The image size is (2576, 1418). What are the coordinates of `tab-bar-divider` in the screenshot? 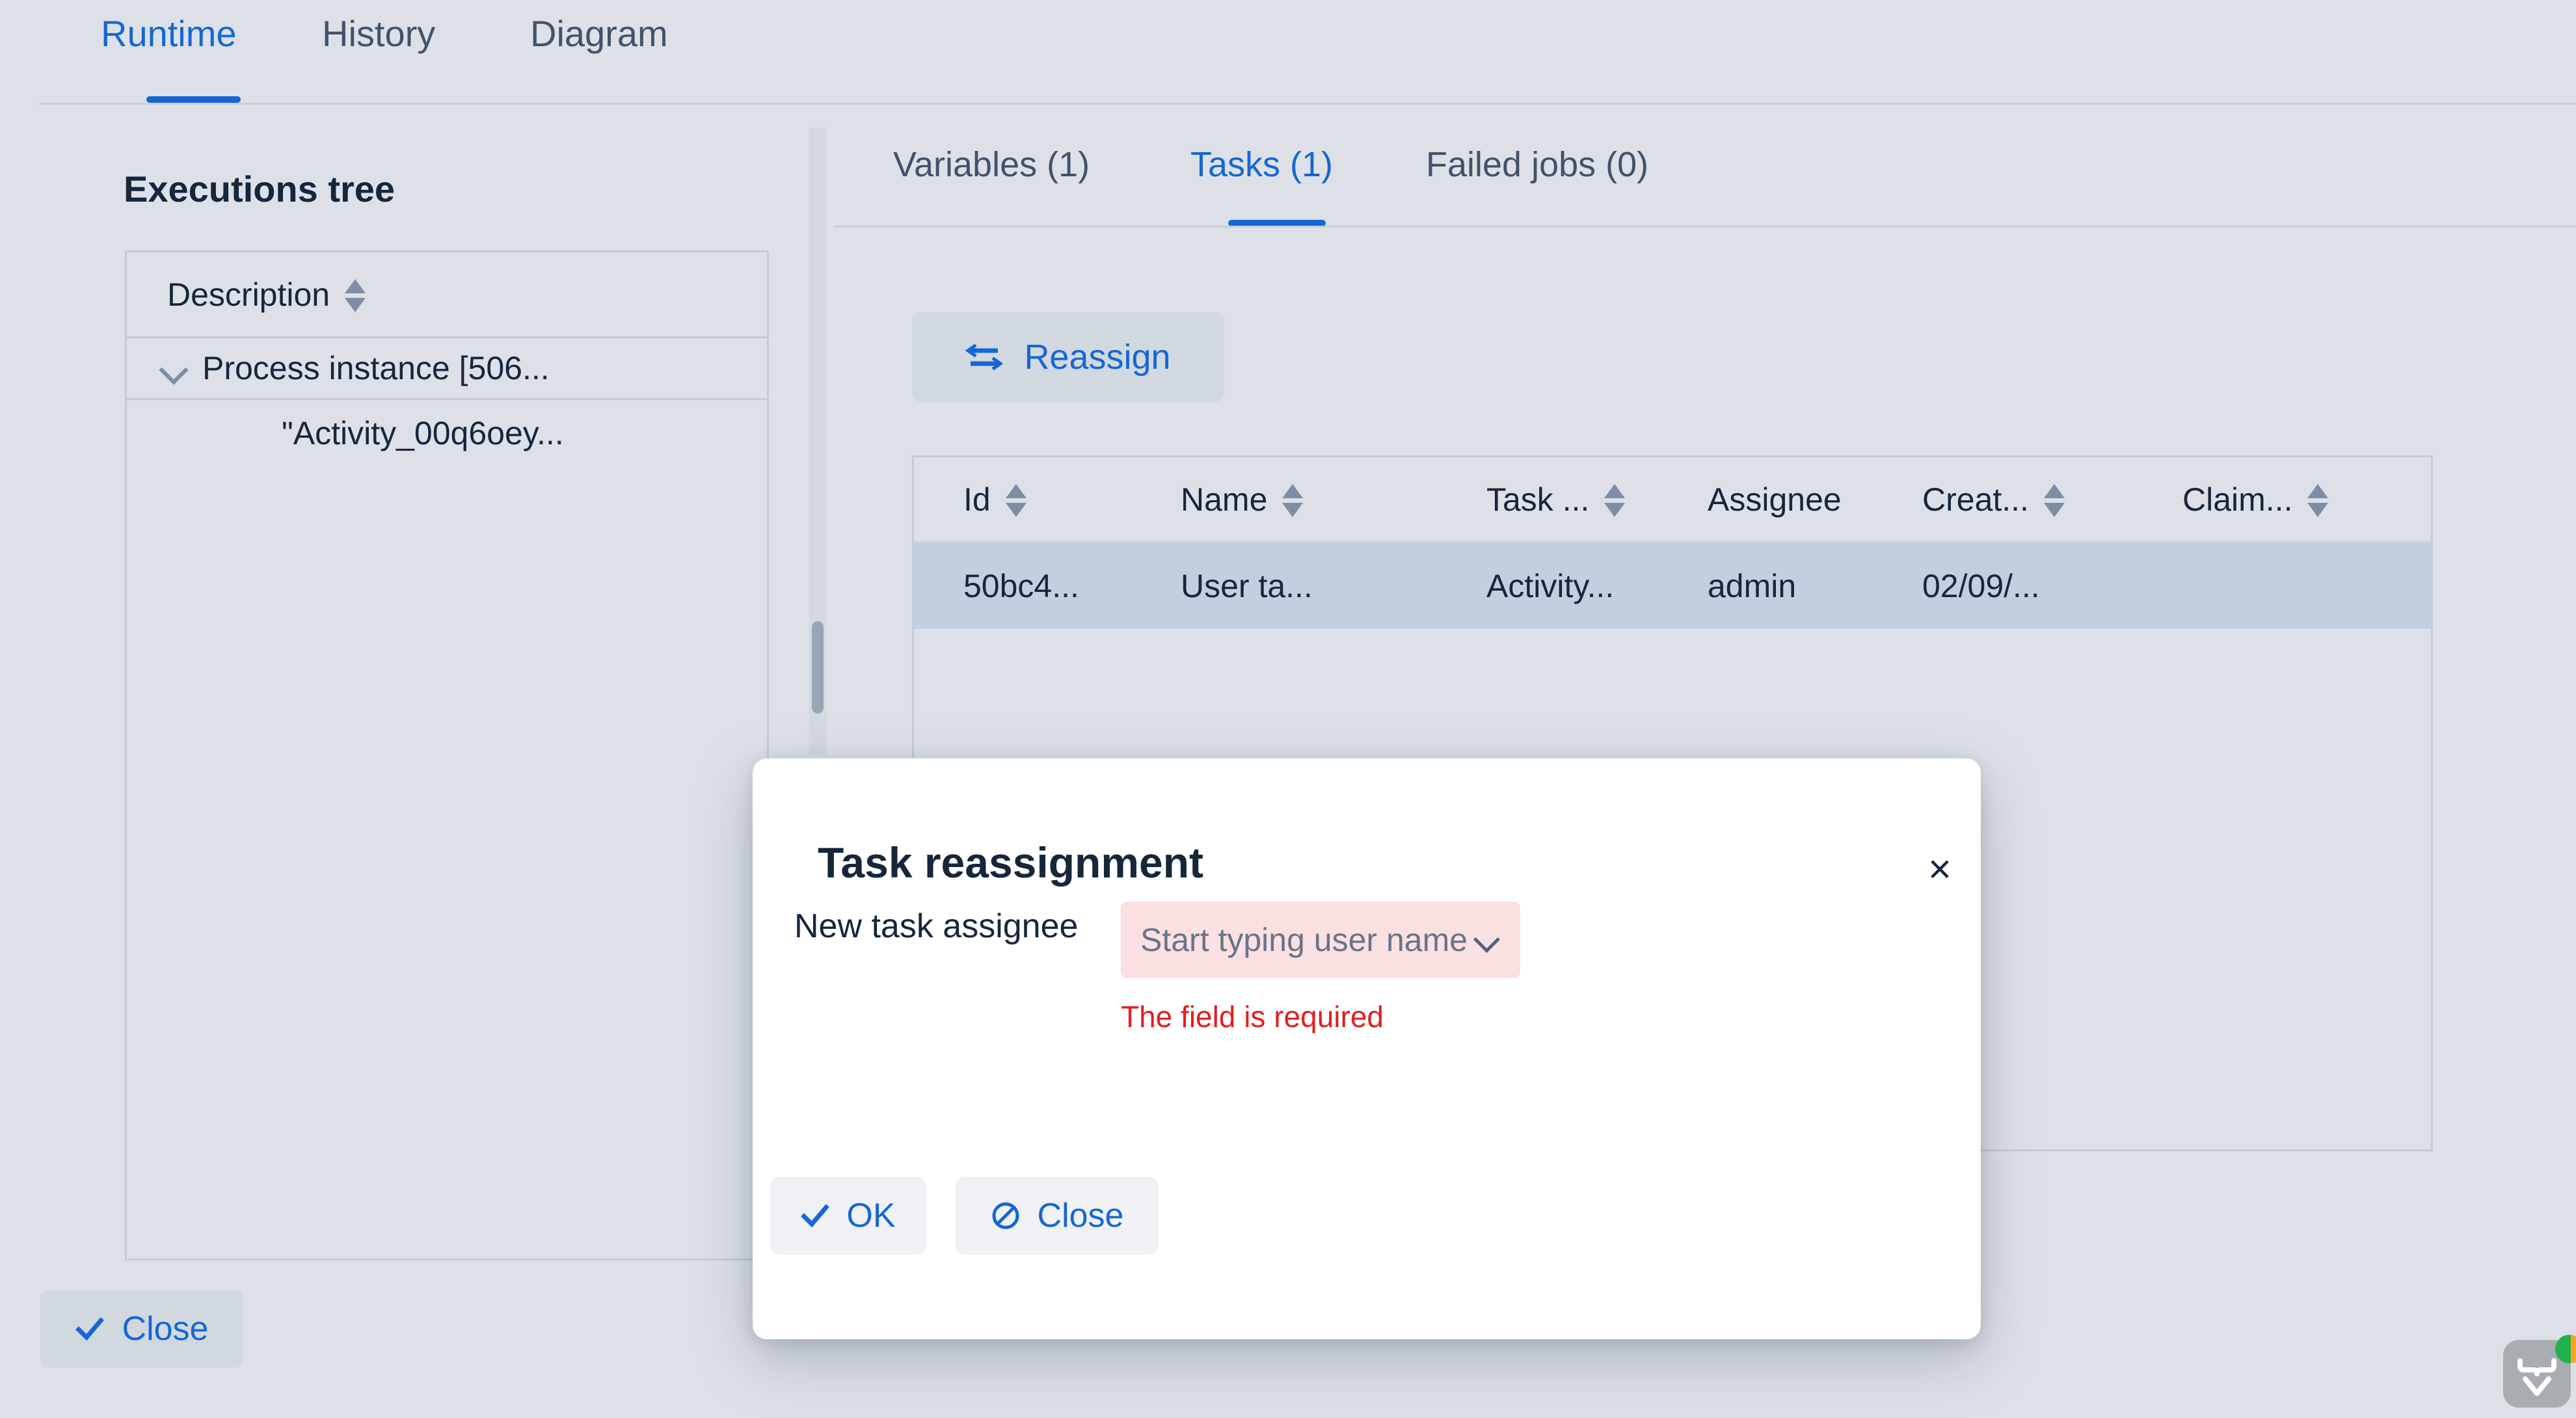 It's located at (1307, 104).